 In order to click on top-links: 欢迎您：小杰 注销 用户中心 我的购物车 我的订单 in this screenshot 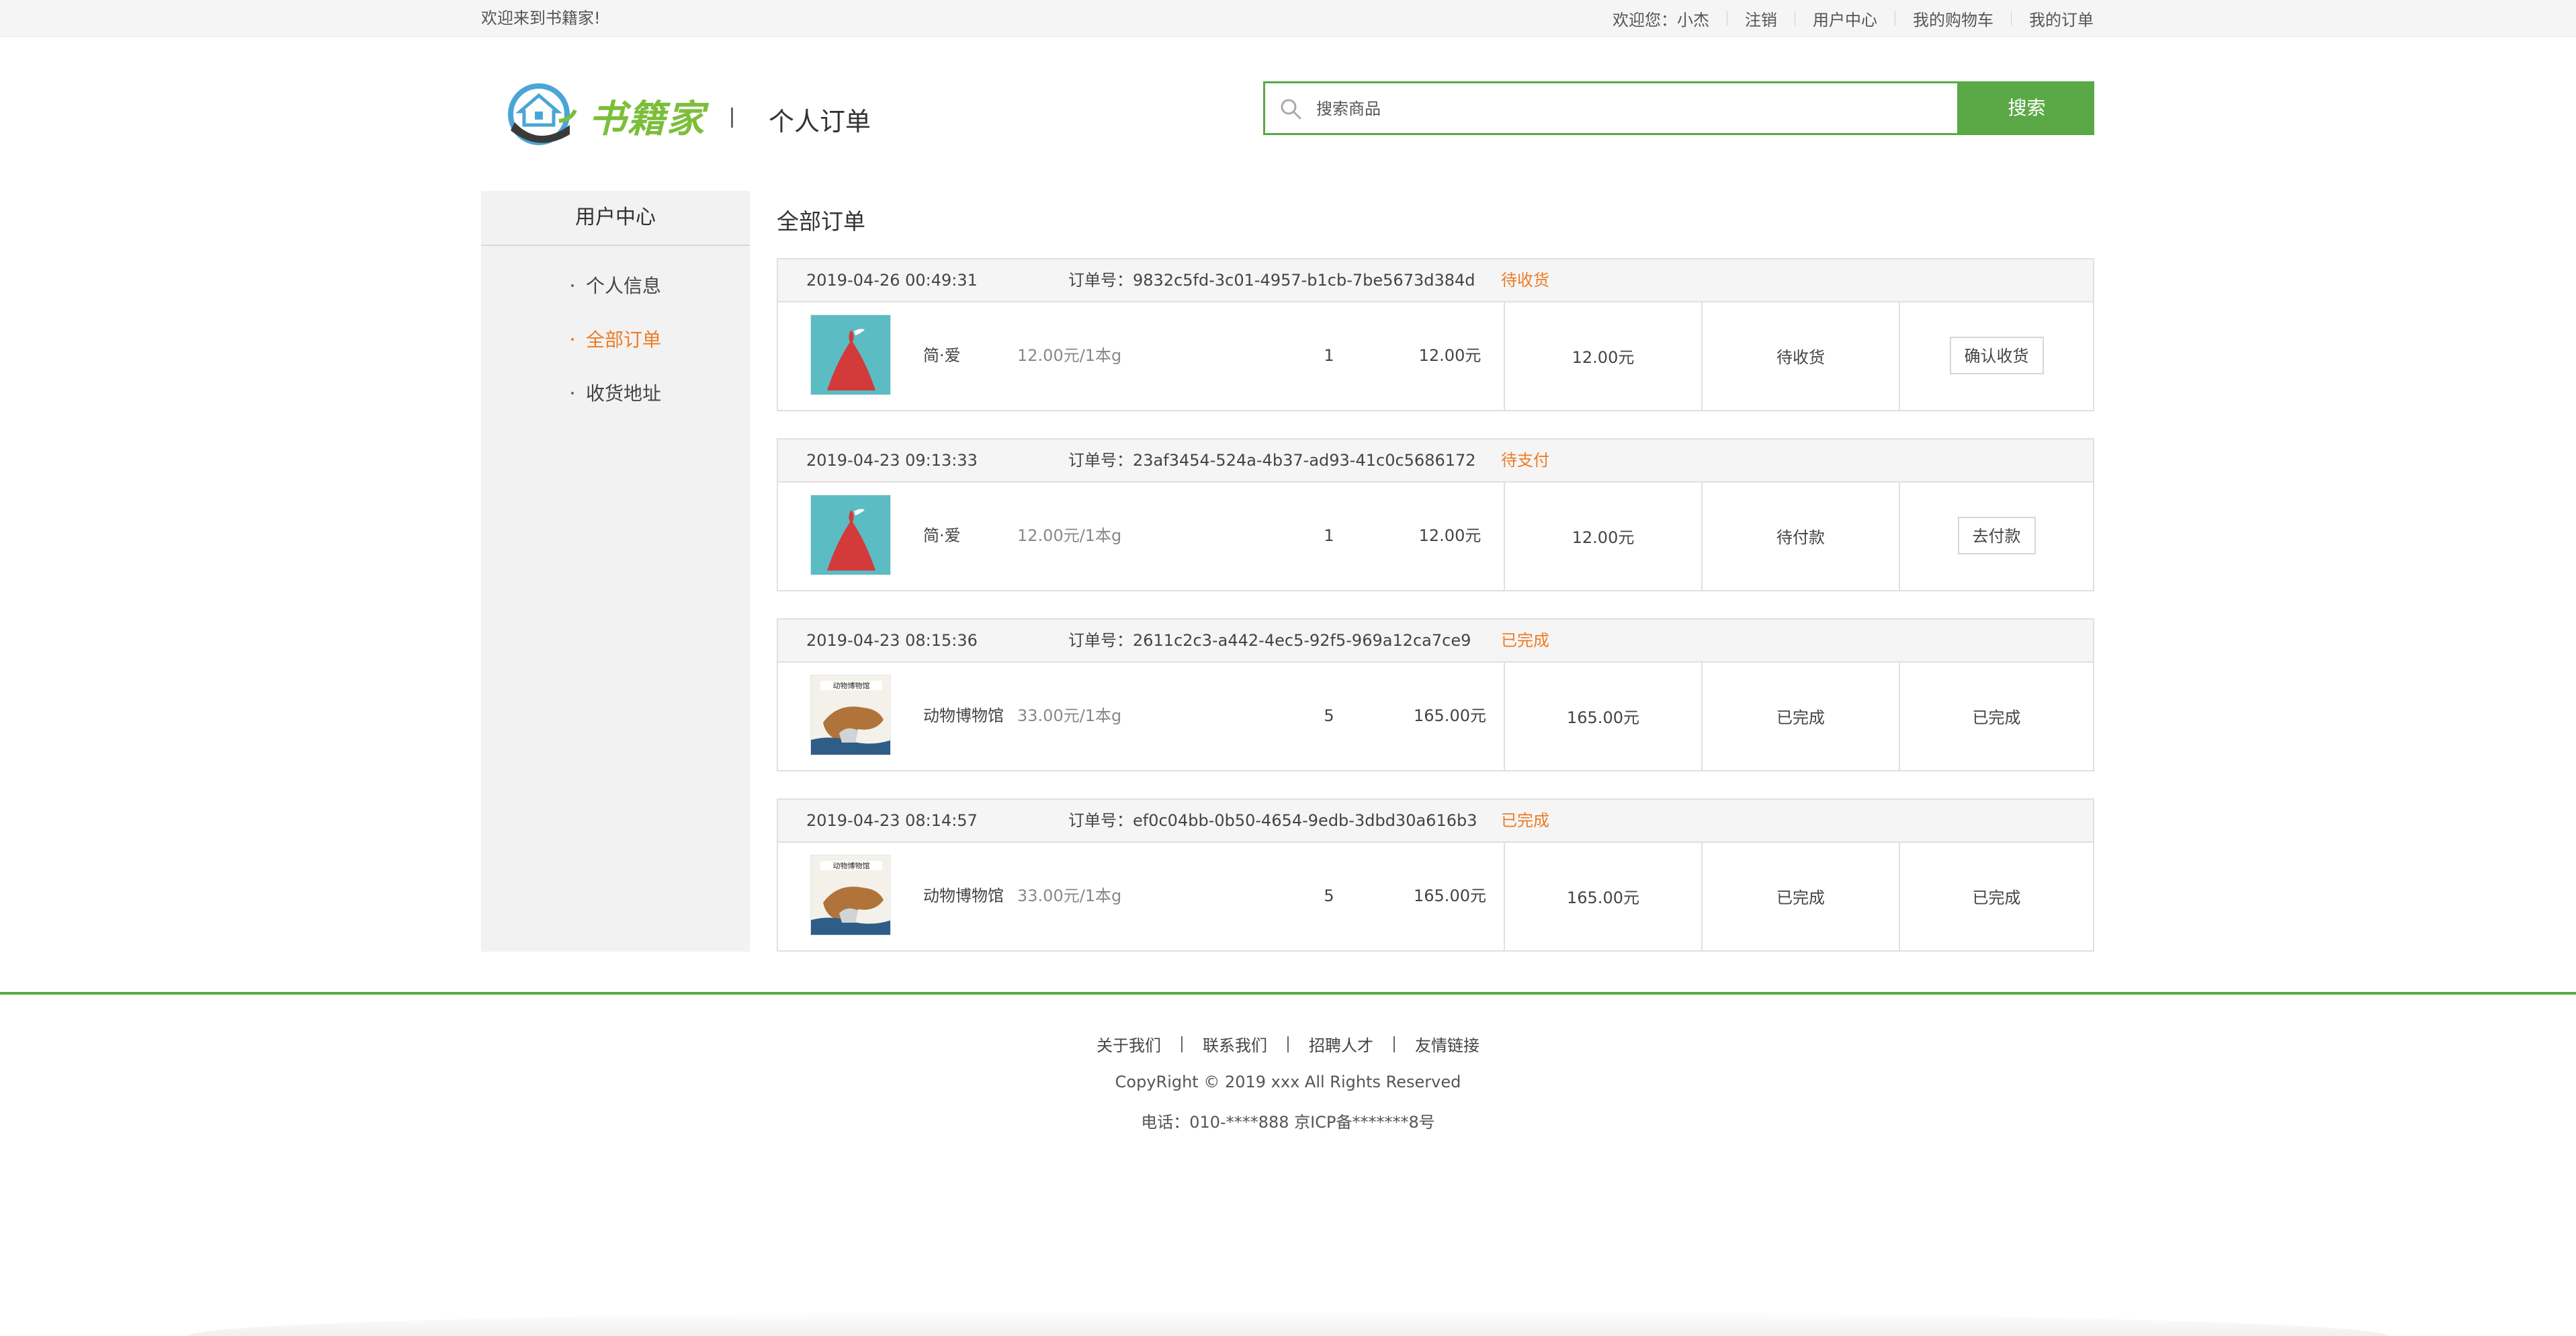, I will do `click(1844, 18)`.